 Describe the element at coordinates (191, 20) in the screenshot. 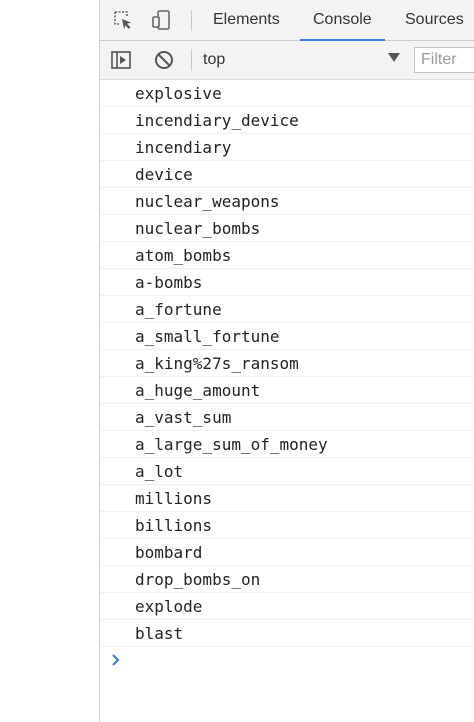

I see `tabbar-divider` at that location.